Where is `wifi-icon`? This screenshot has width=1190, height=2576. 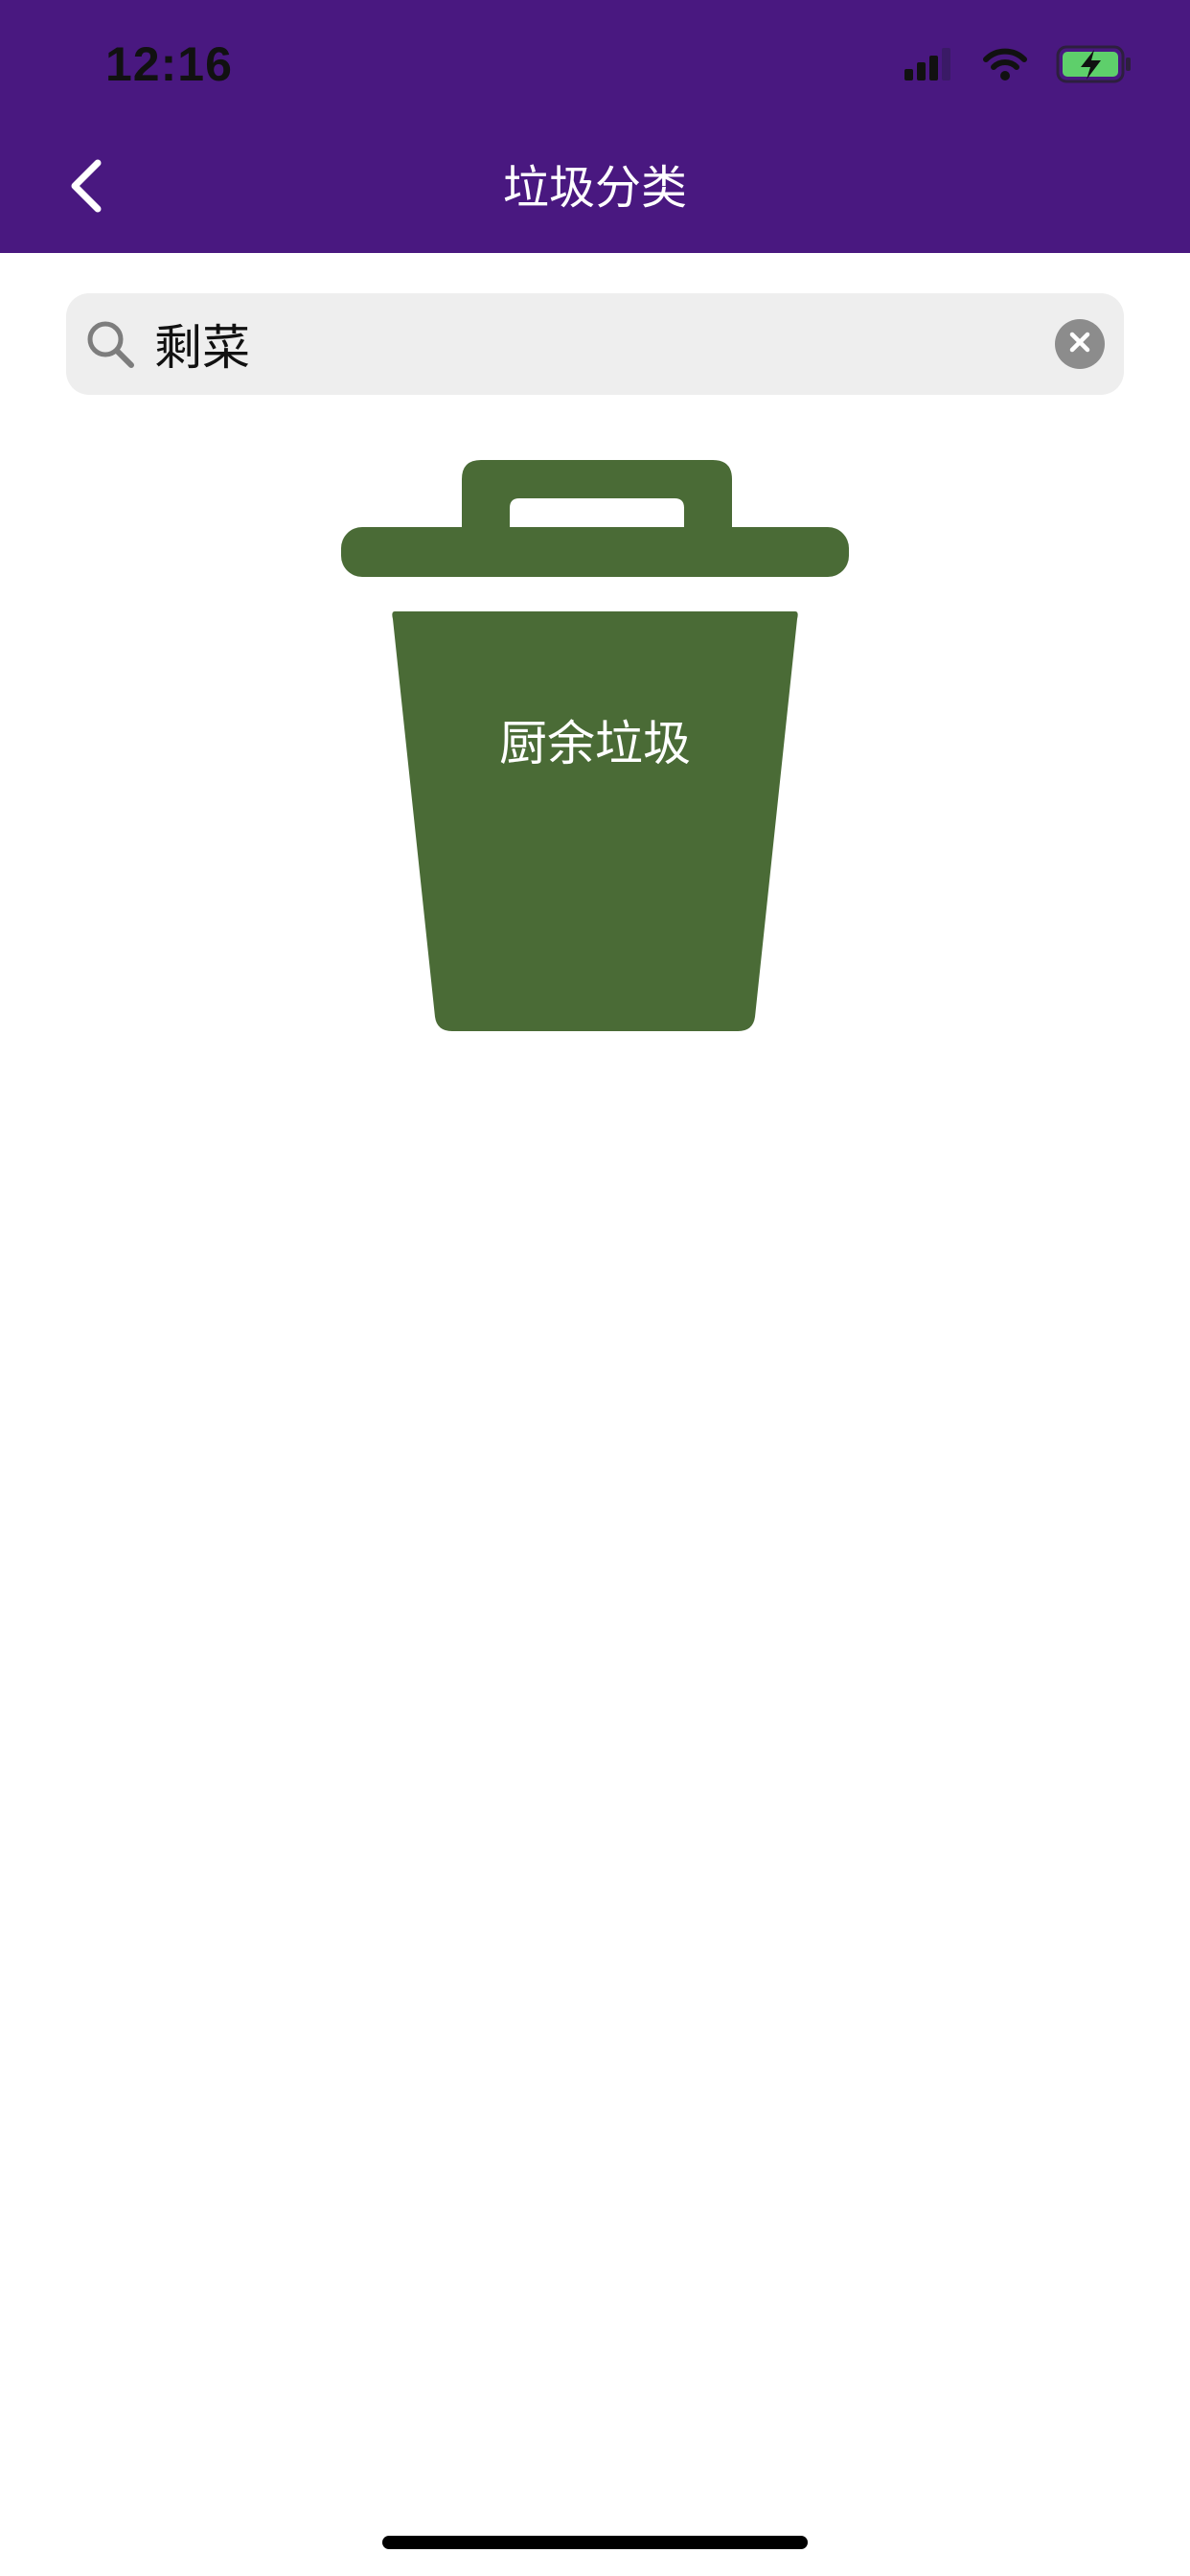
wifi-icon is located at coordinates (1005, 66).